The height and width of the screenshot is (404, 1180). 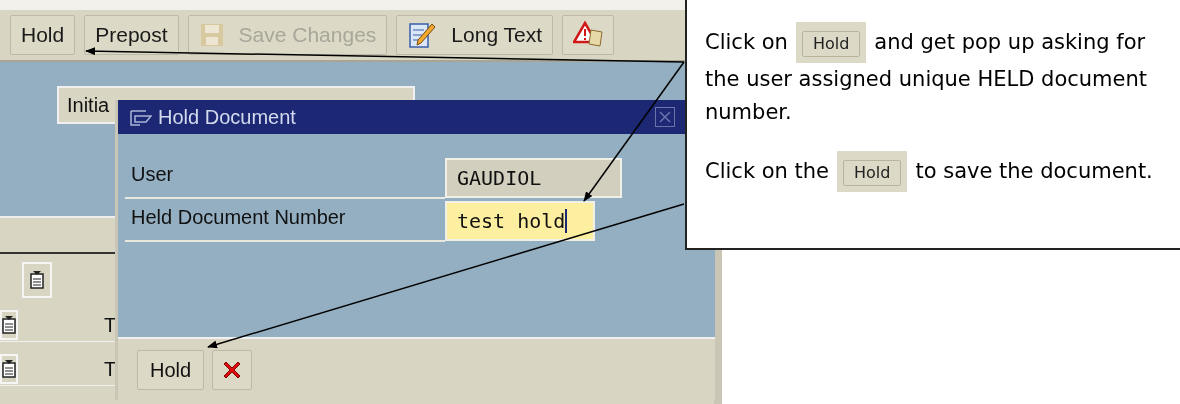 I want to click on dropdown-button, so click(x=37, y=280).